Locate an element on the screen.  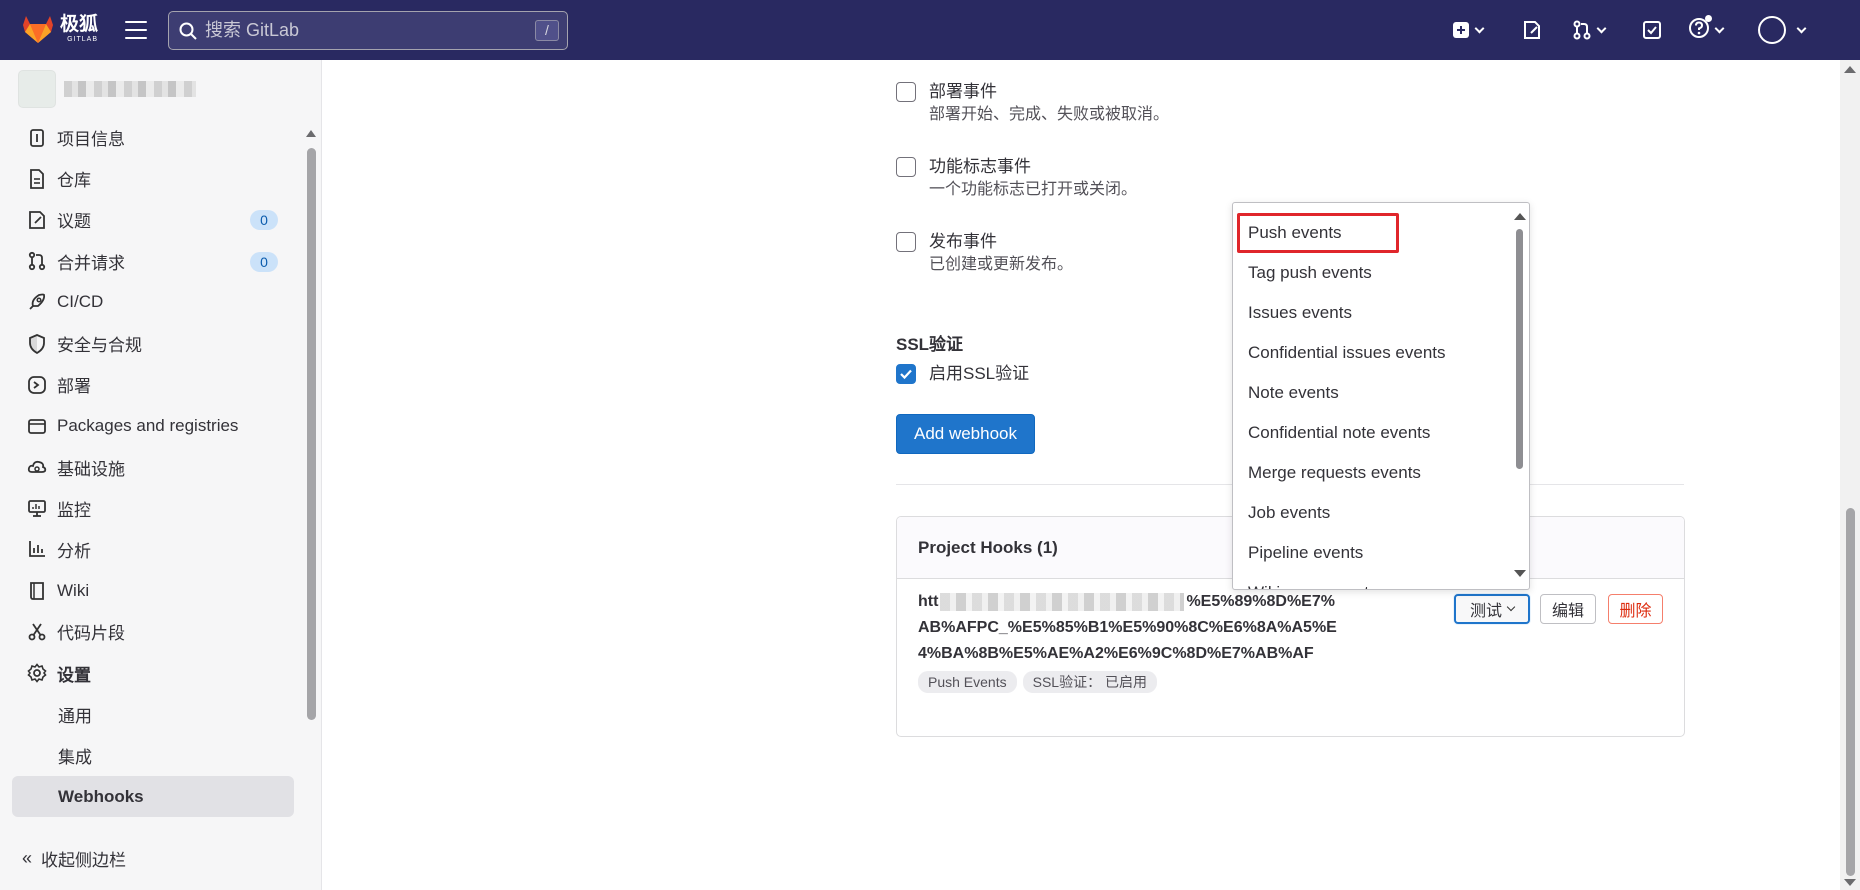
dropdown-item-merge-requests-events: Merge requests events is located at coordinates (1372, 473).